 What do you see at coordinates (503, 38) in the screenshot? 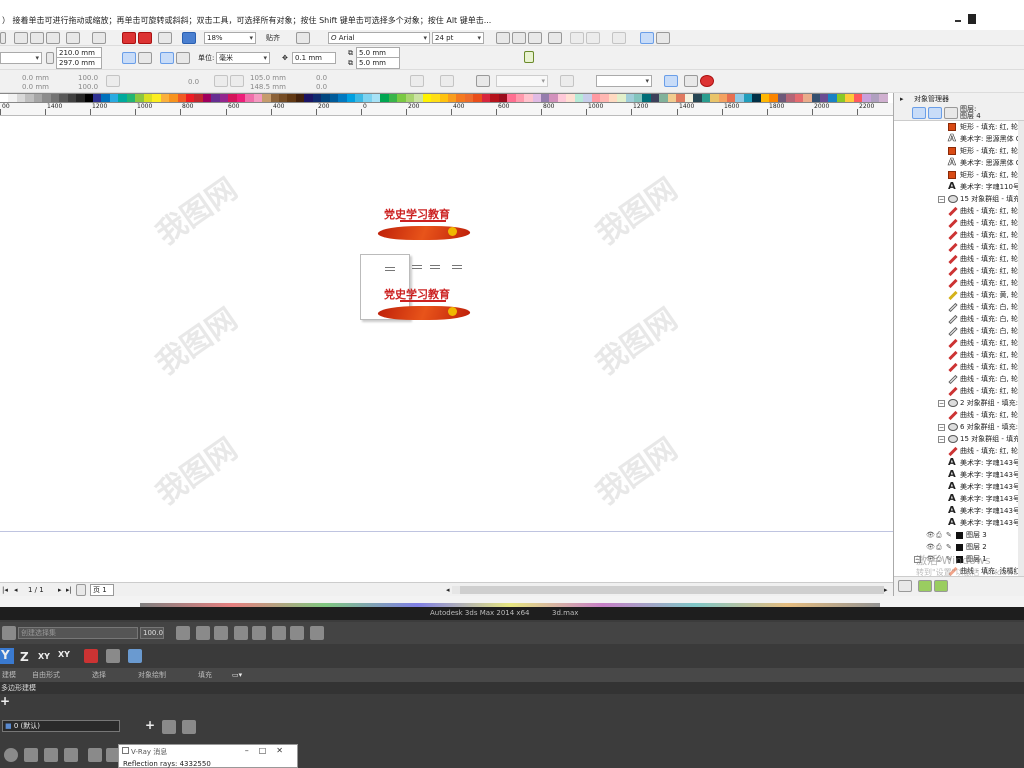
I see `bold-icon` at bounding box center [503, 38].